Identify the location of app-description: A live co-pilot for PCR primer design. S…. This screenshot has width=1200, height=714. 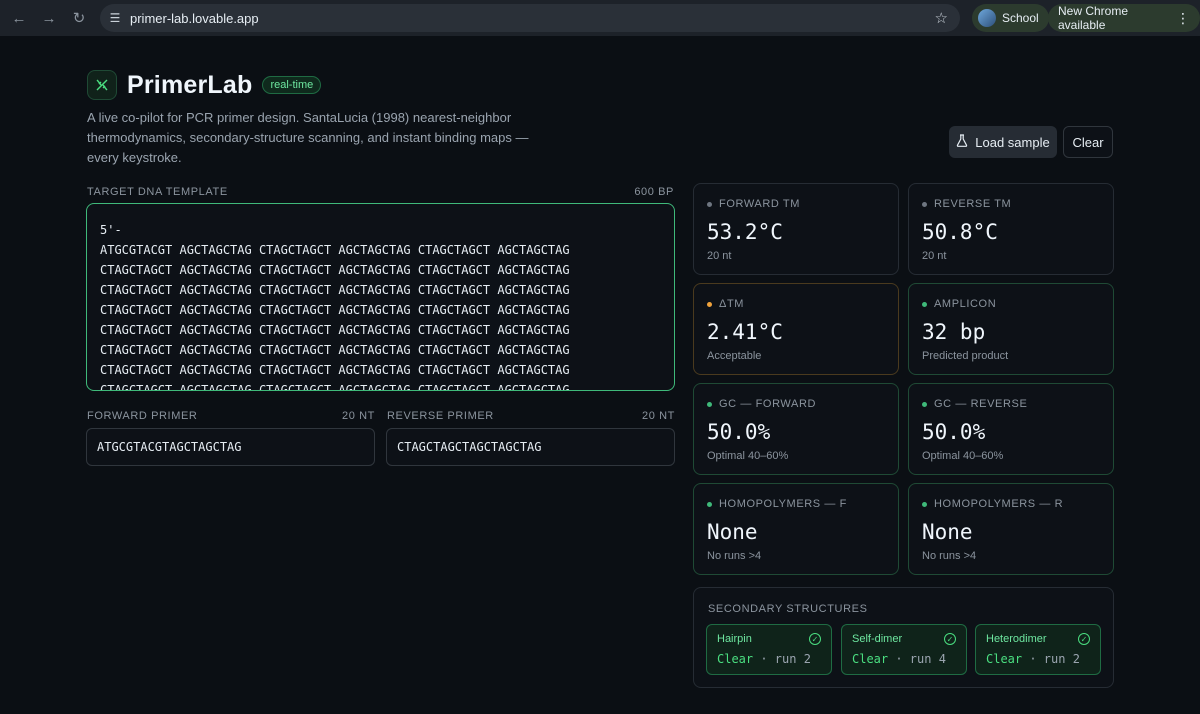
(308, 137).